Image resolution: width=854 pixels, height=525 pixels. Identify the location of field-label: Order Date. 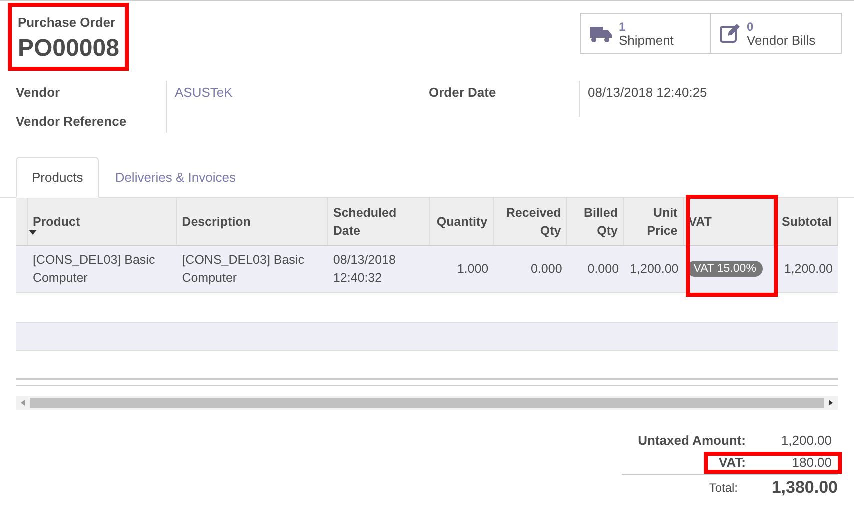
(462, 92).